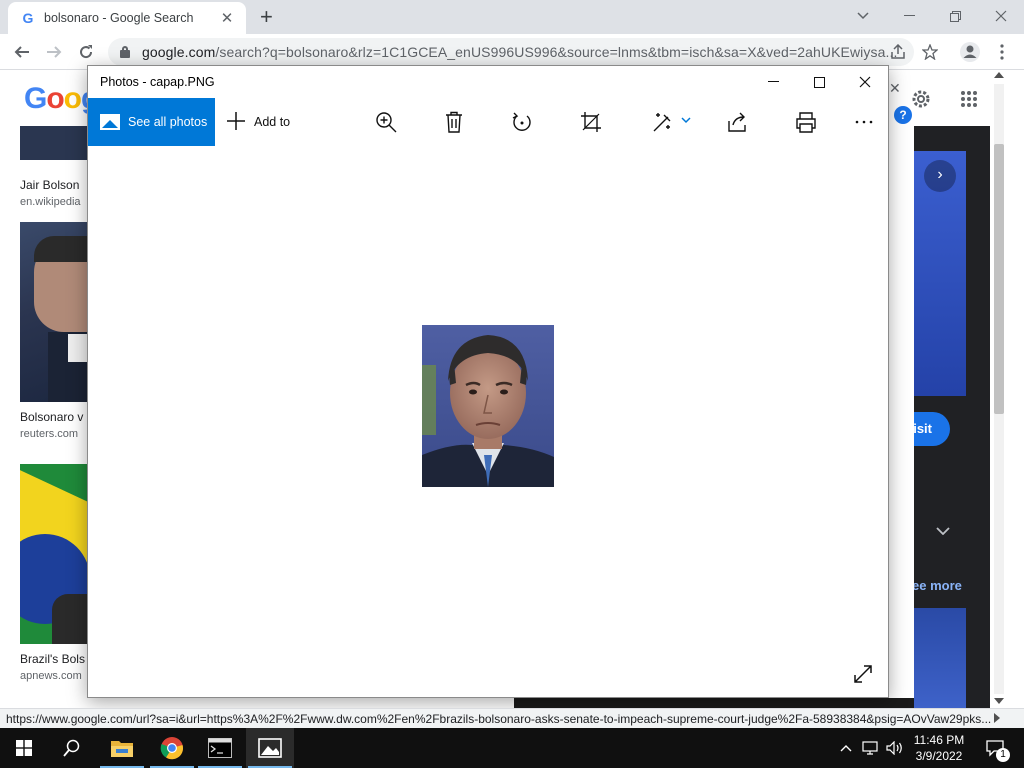 This screenshot has height=768, width=1024. Describe the element at coordinates (939, 756) in the screenshot. I see `clock-date: 3/9/2022` at that location.